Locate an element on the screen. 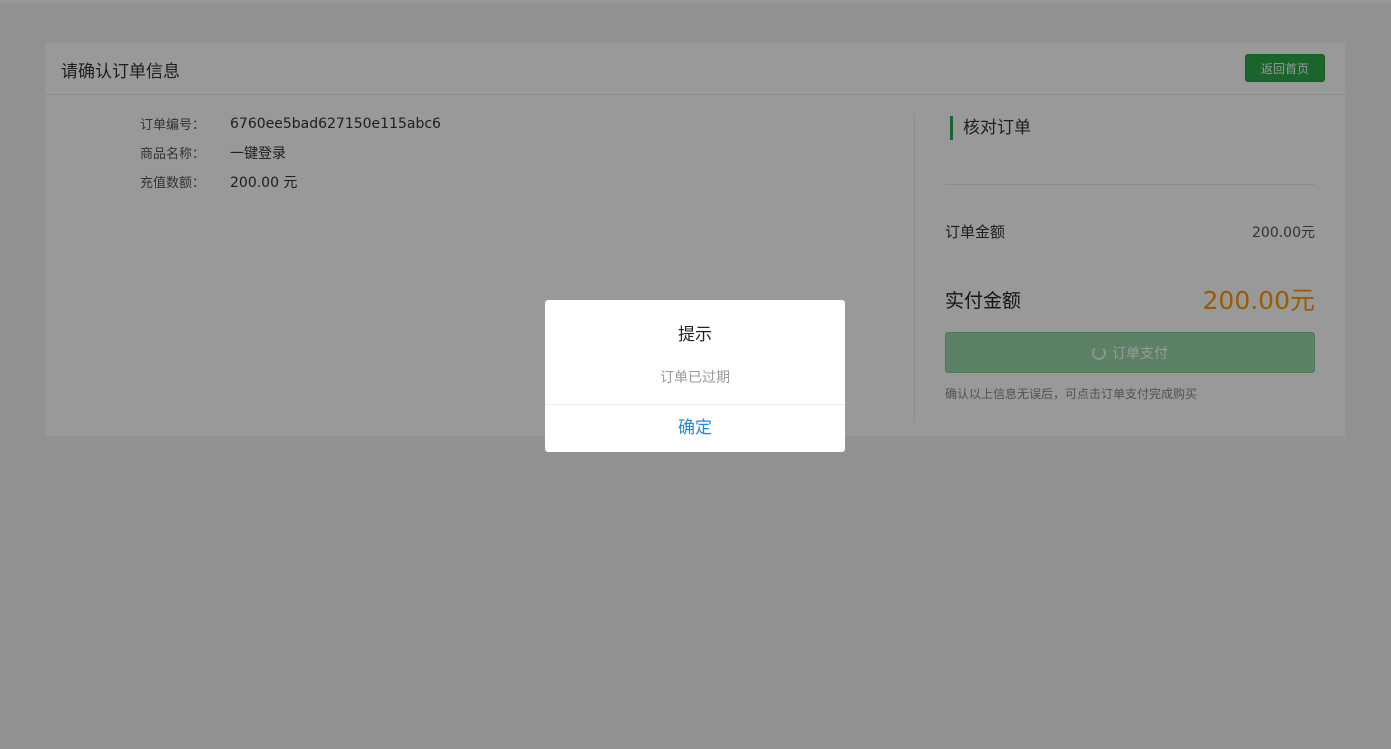 The height and width of the screenshot is (749, 1391). confirm-button: 确定 is located at coordinates (695, 428).